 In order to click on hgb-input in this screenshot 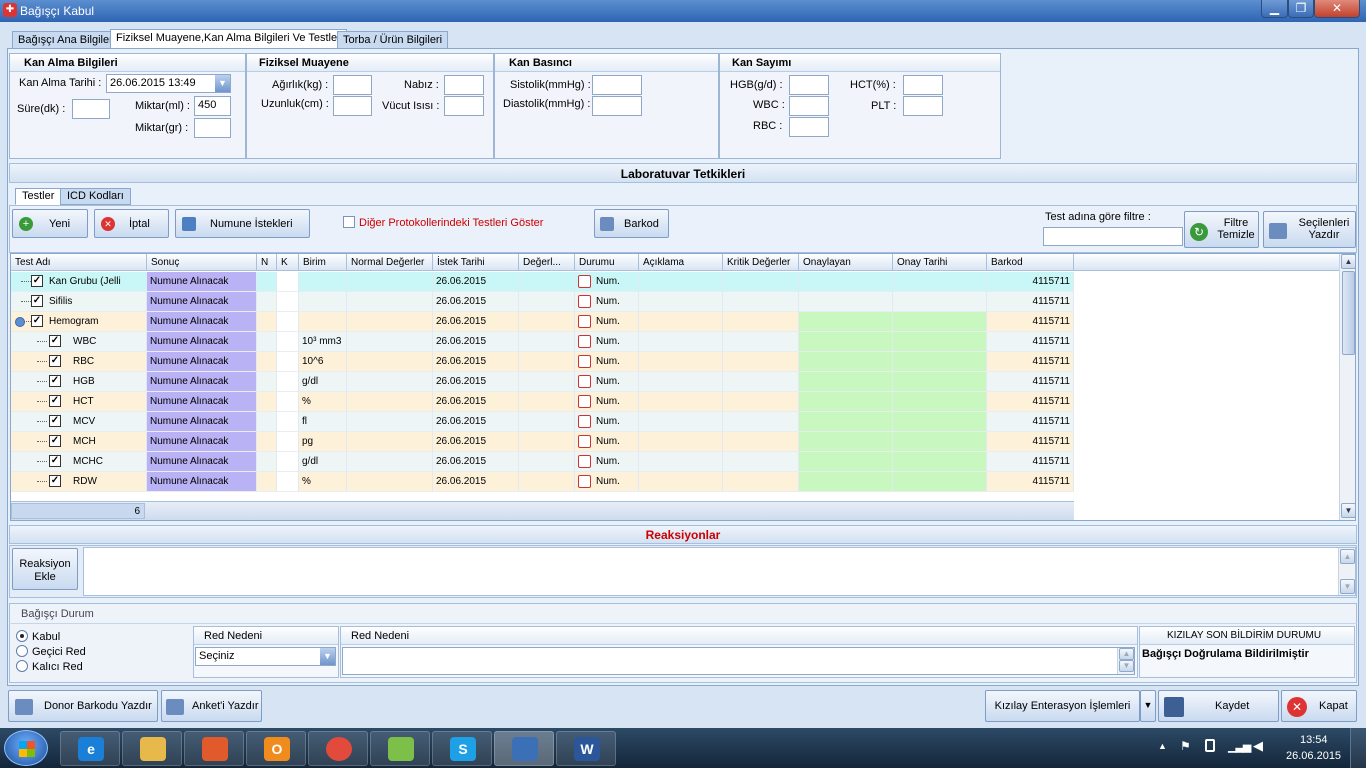, I will do `click(809, 85)`.